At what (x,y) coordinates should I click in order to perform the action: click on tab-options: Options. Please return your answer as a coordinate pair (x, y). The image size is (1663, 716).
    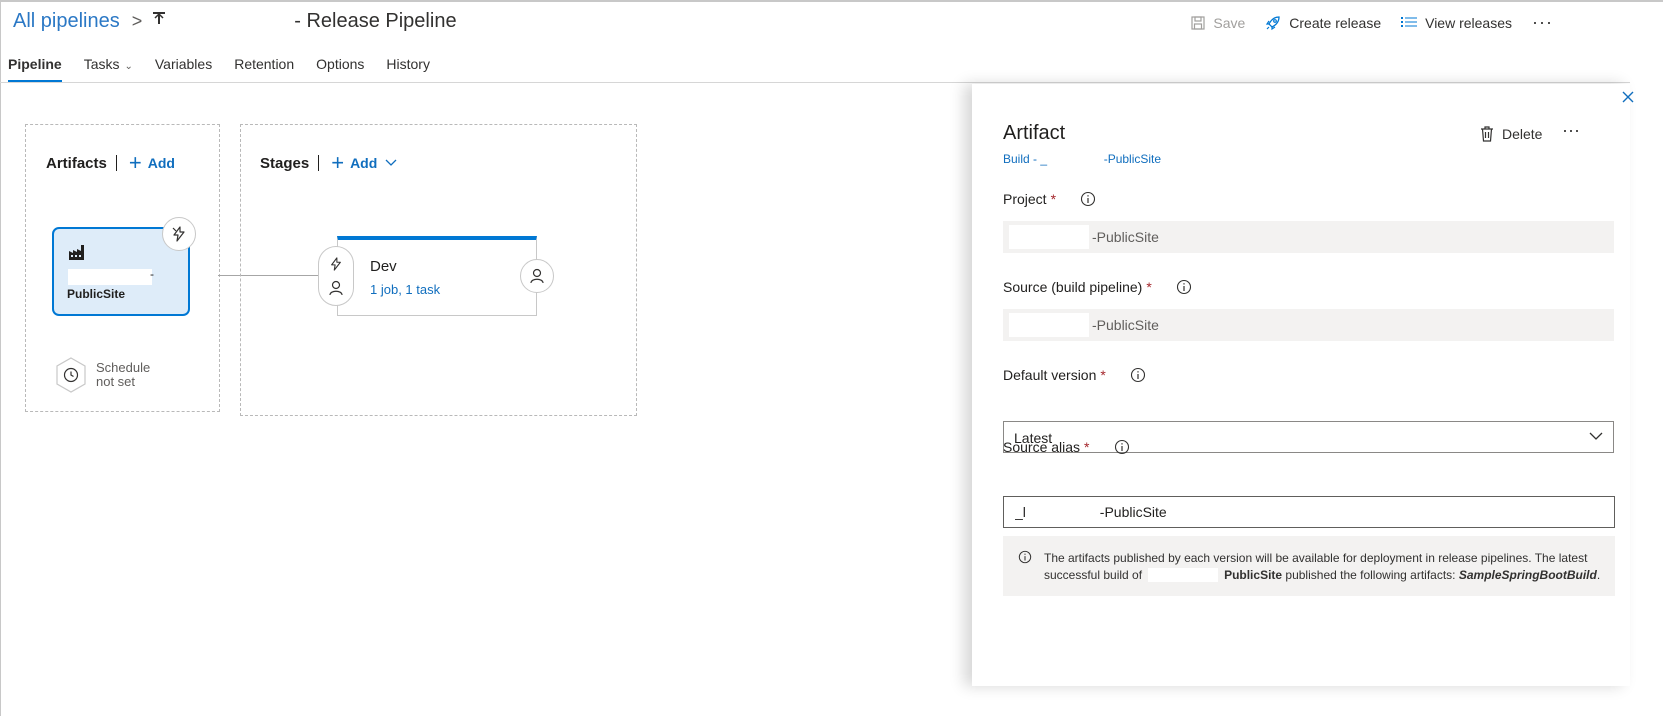
    Looking at the image, I should click on (340, 66).